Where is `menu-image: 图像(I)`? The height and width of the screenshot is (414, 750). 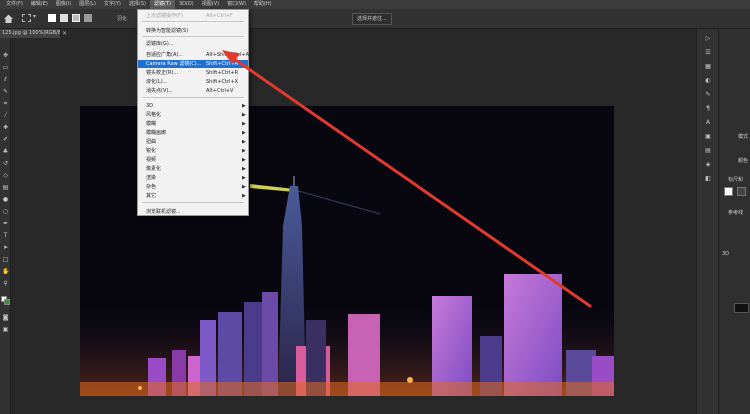 menu-image: 图像(I) is located at coordinates (63, 4).